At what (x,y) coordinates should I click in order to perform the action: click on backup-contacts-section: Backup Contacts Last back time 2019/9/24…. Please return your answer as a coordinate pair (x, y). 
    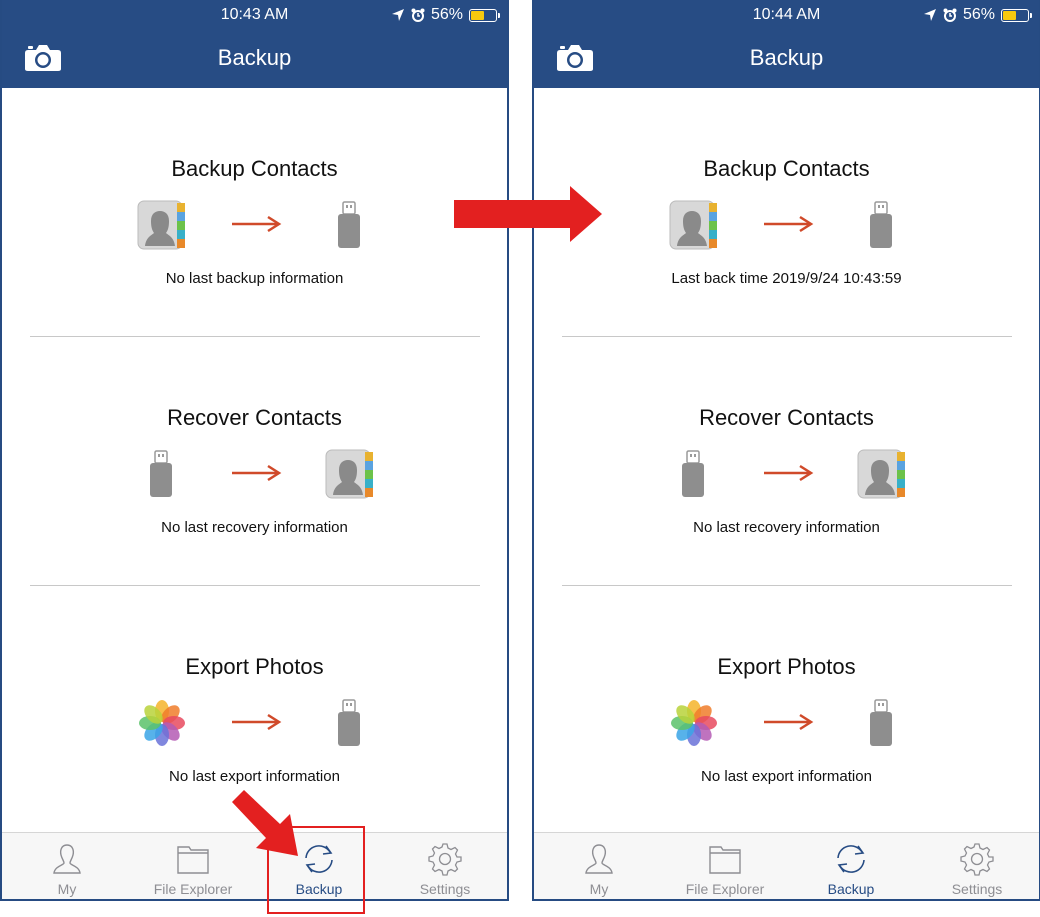
    Looking at the image, I should click on (786, 224).